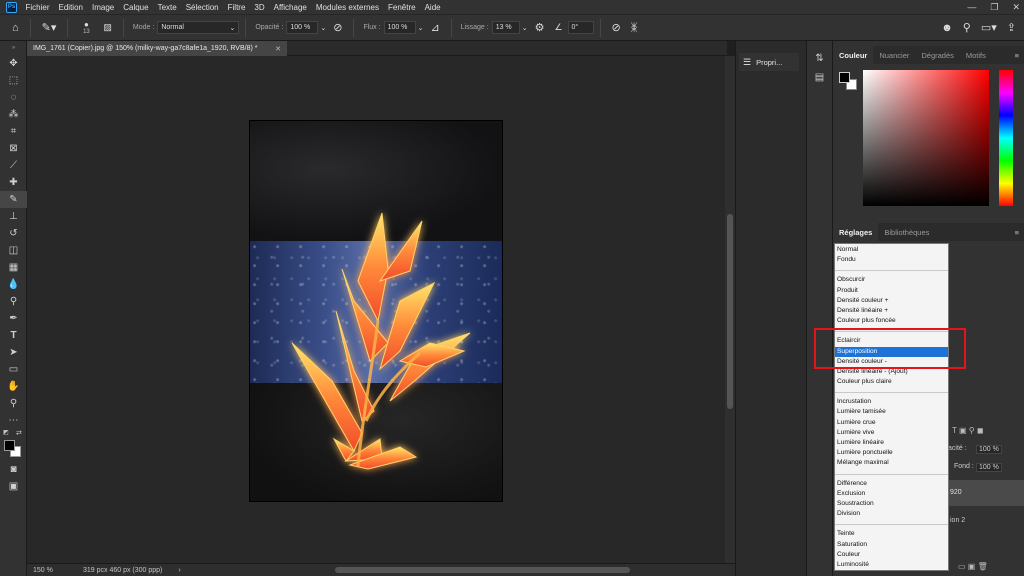 Image resolution: width=1024 pixels, height=576 pixels. I want to click on blend-option: Exclusion, so click(891, 494).